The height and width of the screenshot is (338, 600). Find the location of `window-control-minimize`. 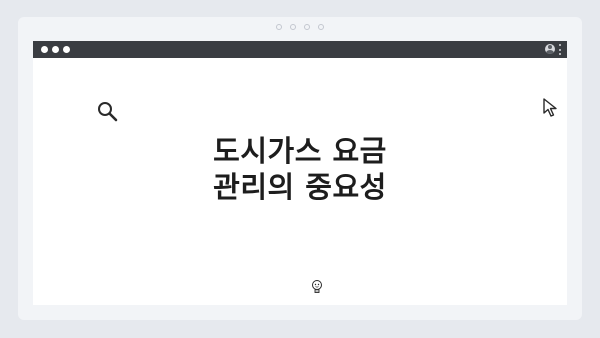

window-control-minimize is located at coordinates (55, 49).